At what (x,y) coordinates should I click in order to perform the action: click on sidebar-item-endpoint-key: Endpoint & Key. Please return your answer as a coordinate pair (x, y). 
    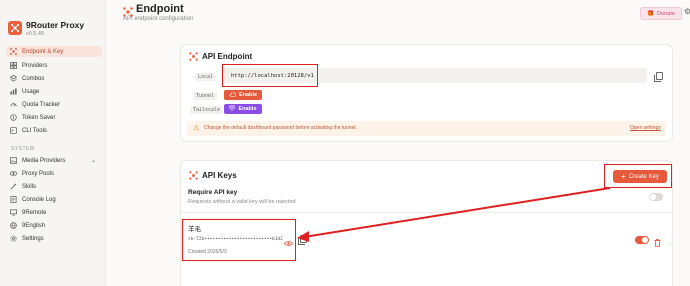
    Looking at the image, I should click on (54, 51).